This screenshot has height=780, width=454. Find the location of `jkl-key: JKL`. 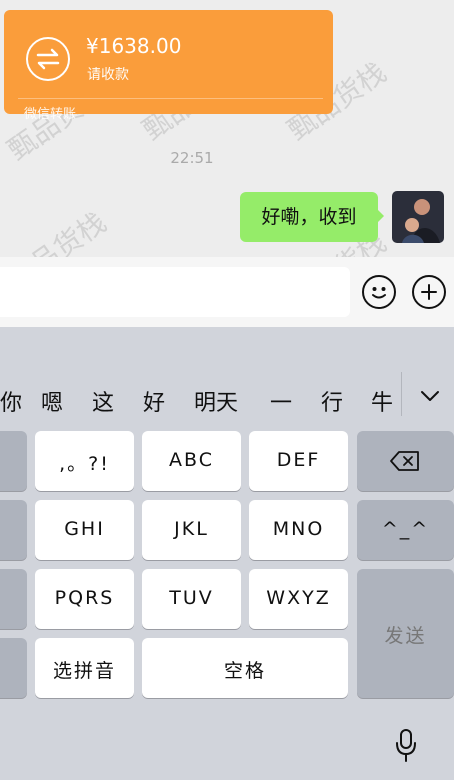

jkl-key: JKL is located at coordinates (191, 530).